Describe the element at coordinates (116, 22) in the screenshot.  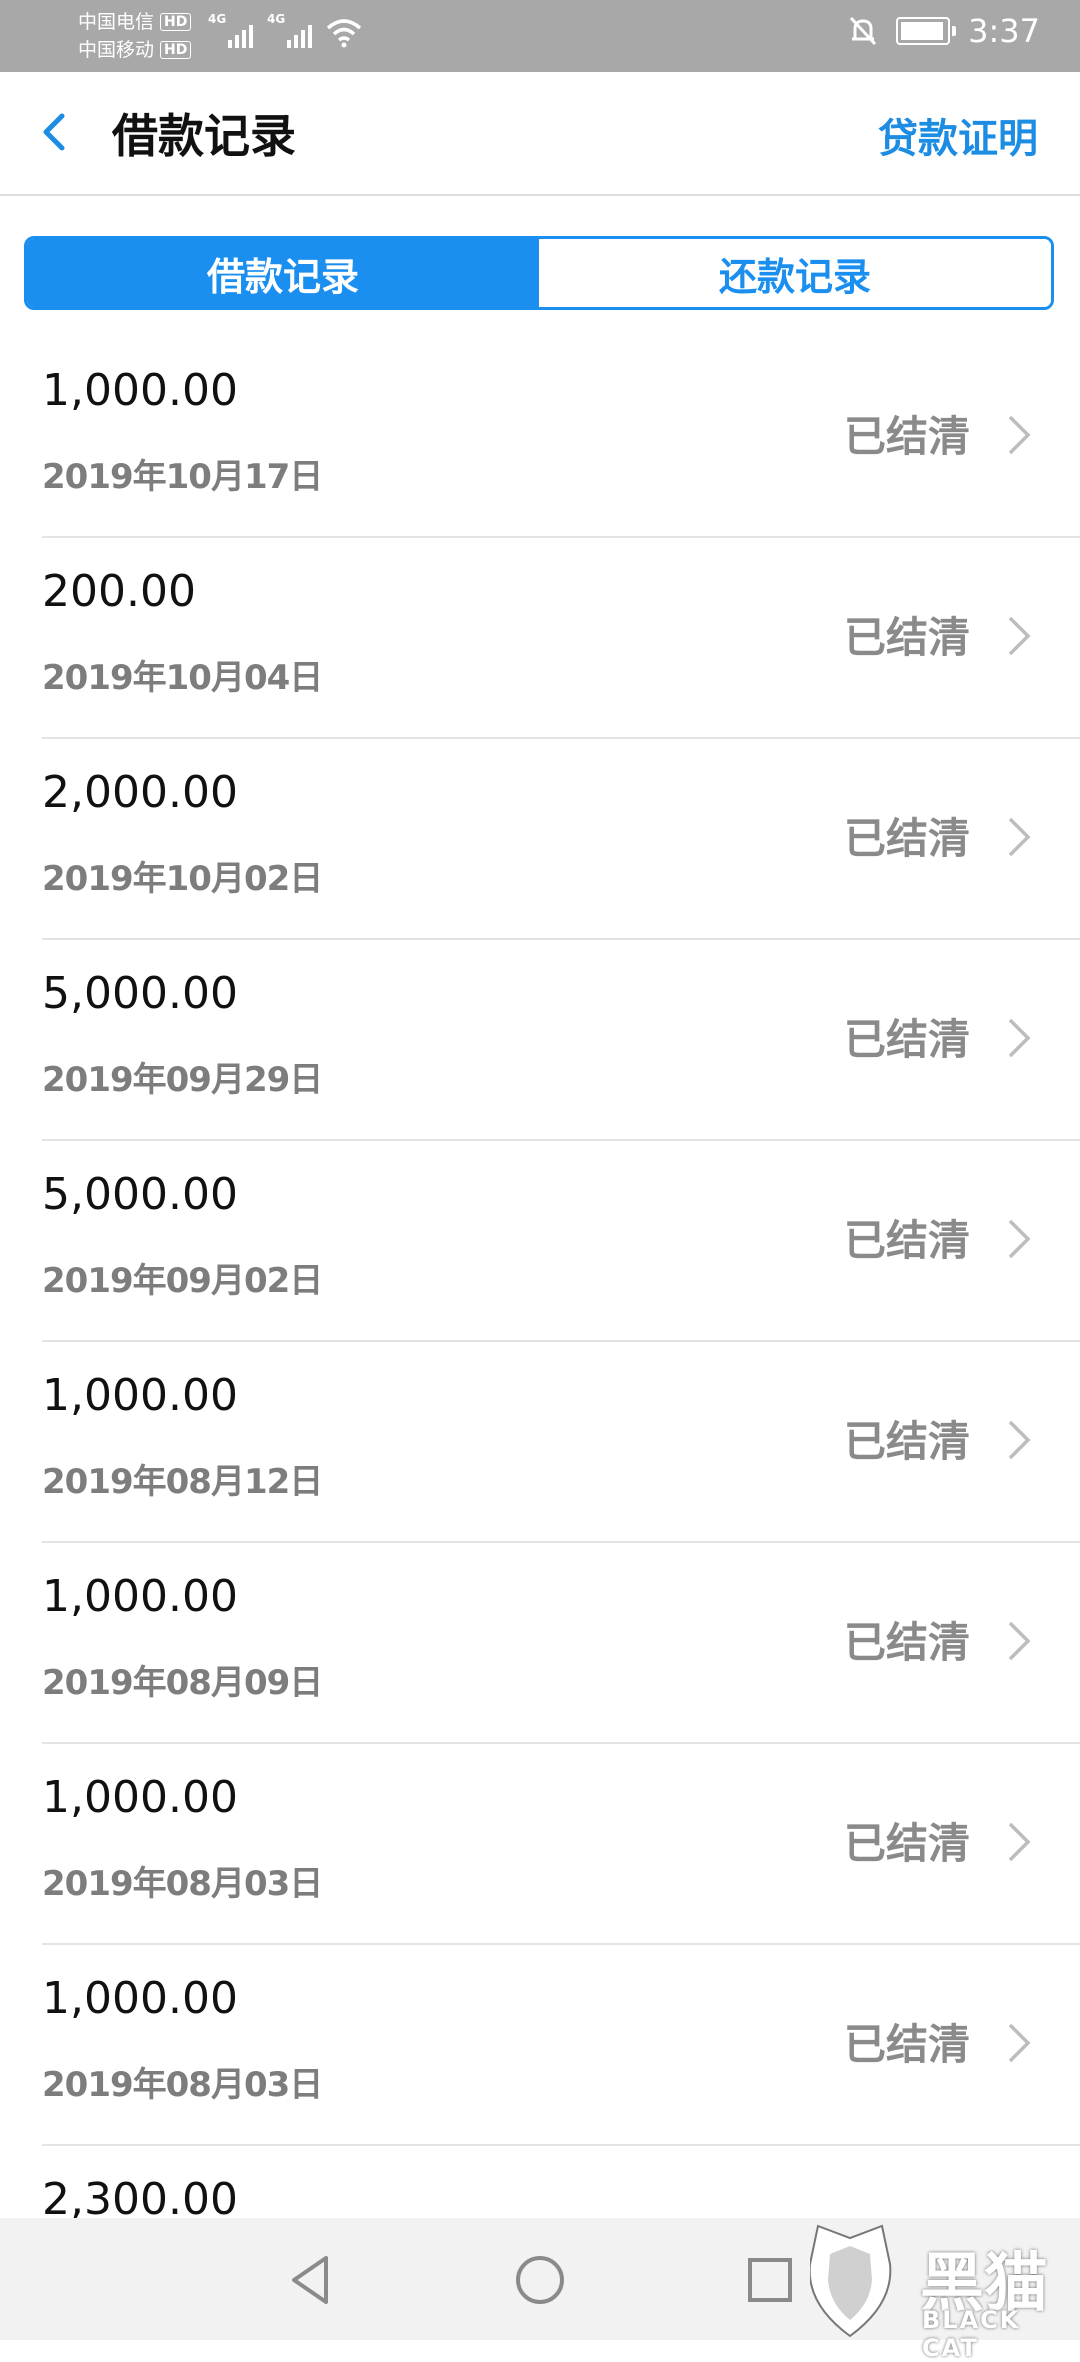
I see `carrier-1: 中国电信` at that location.